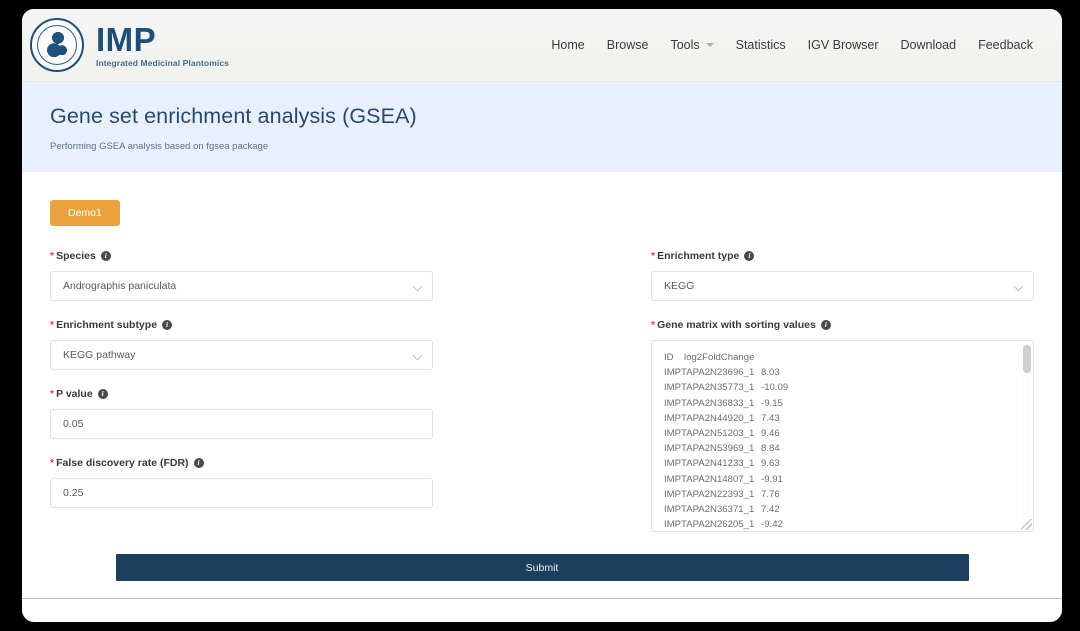 This screenshot has height=631, width=1080. I want to click on species-select: Andrographis paniculata, so click(241, 286).